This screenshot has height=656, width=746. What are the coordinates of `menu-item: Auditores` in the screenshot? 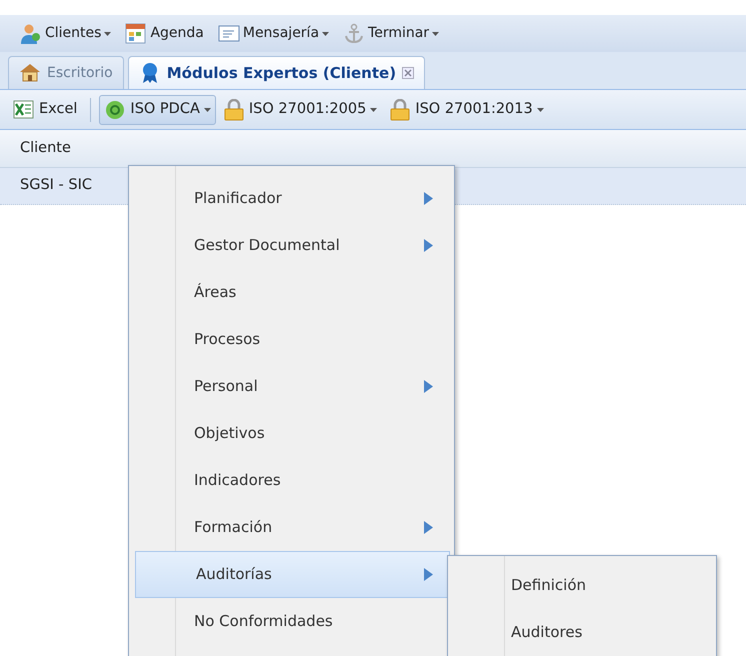 It's located at (582, 632).